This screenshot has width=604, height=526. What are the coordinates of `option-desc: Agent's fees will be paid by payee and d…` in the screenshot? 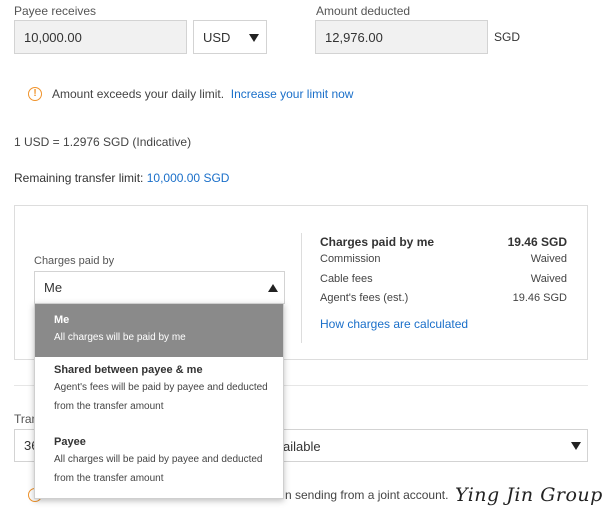 It's located at (161, 387).